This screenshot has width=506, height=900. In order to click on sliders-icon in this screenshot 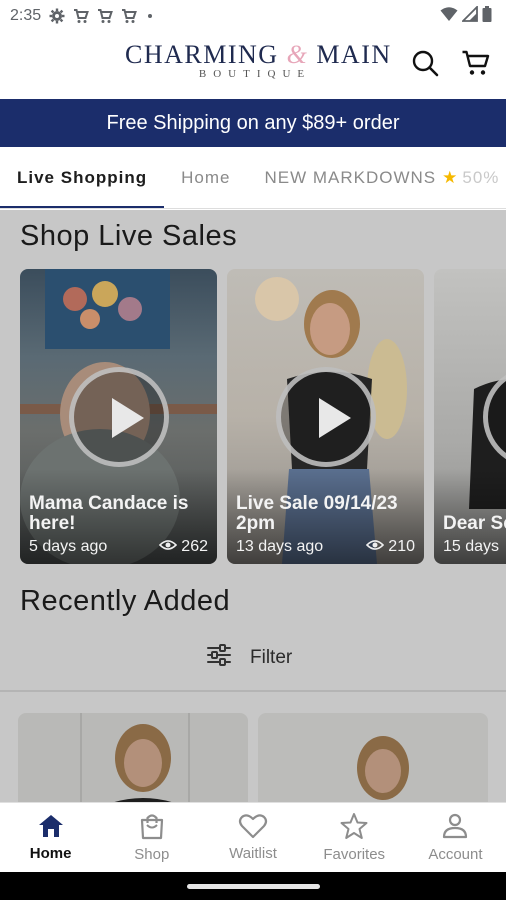, I will do `click(219, 658)`.